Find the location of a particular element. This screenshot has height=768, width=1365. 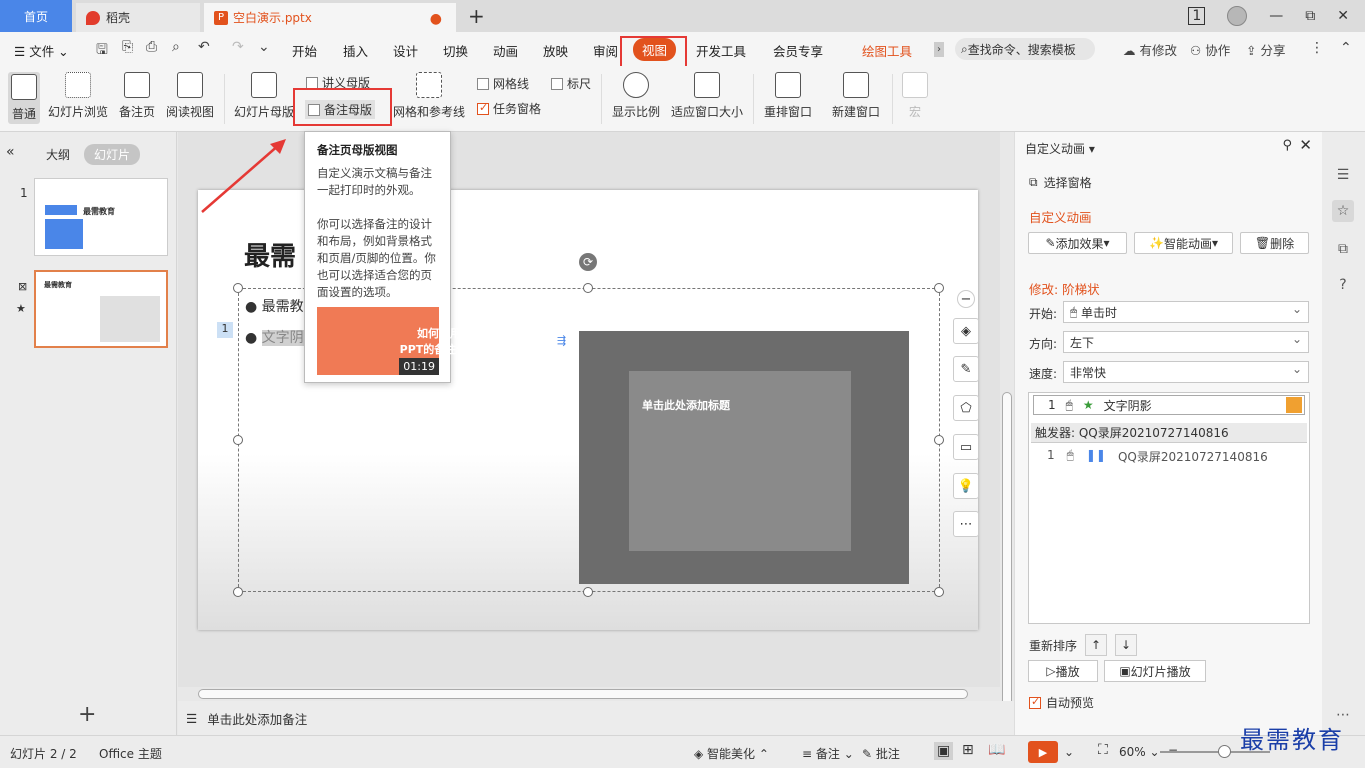

hscroll-thumb is located at coordinates (583, 694).